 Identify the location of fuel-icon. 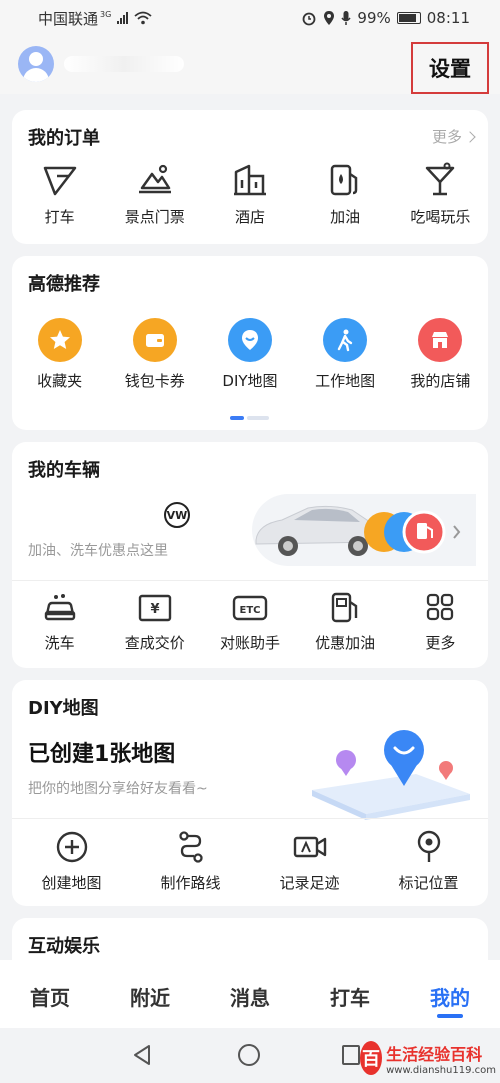
(344, 180).